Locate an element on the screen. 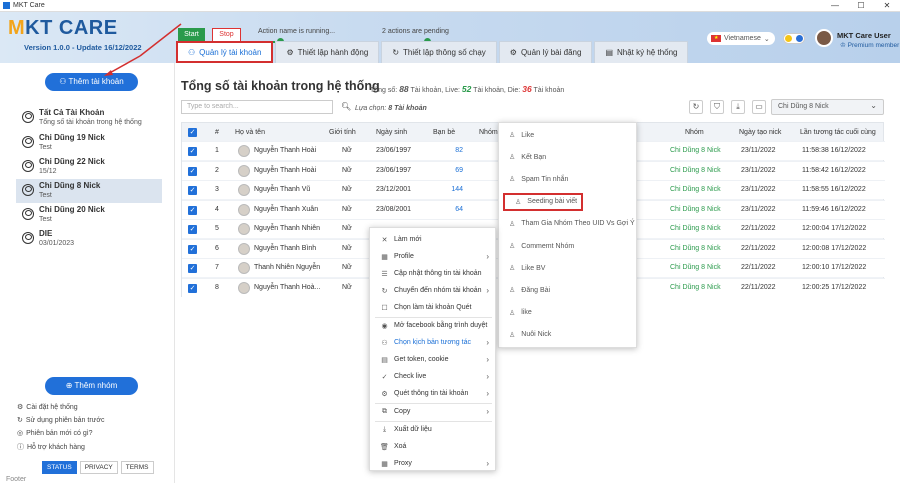 The height and width of the screenshot is (483, 900). context-menu-item: ☐ Chọn làm tài khoản Quét is located at coordinates (433, 307).